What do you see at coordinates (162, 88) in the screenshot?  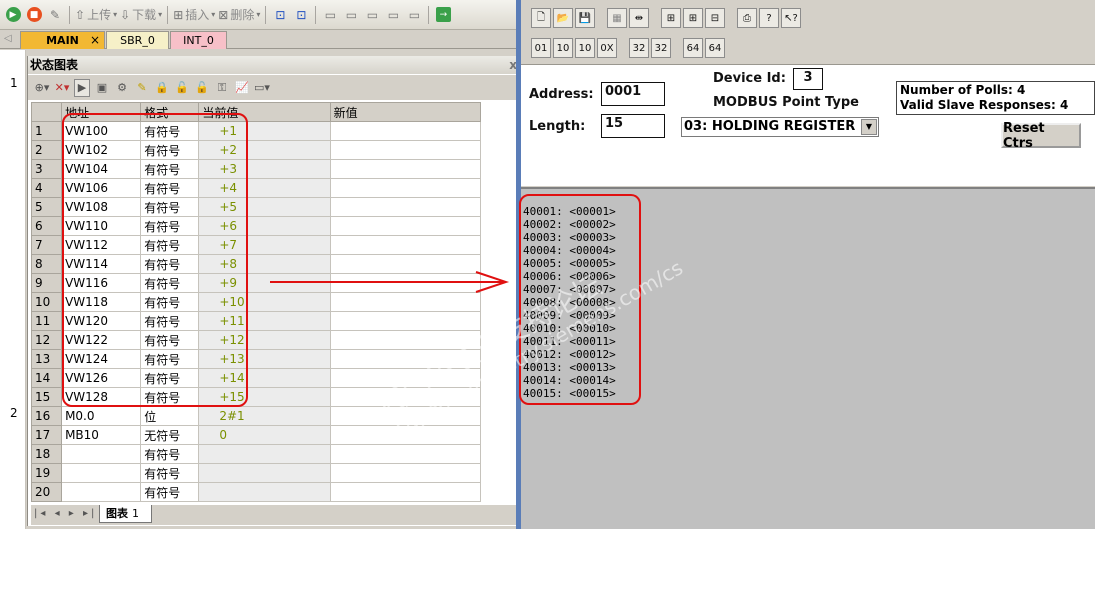 I see `force-icon: 🔒` at bounding box center [162, 88].